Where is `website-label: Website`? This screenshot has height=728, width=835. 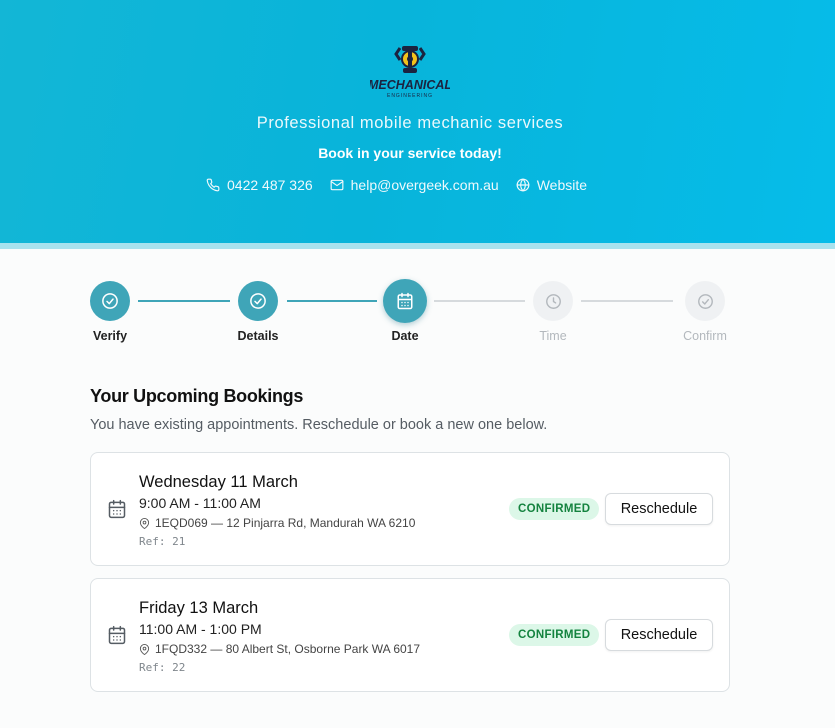
website-label: Website is located at coordinates (562, 185).